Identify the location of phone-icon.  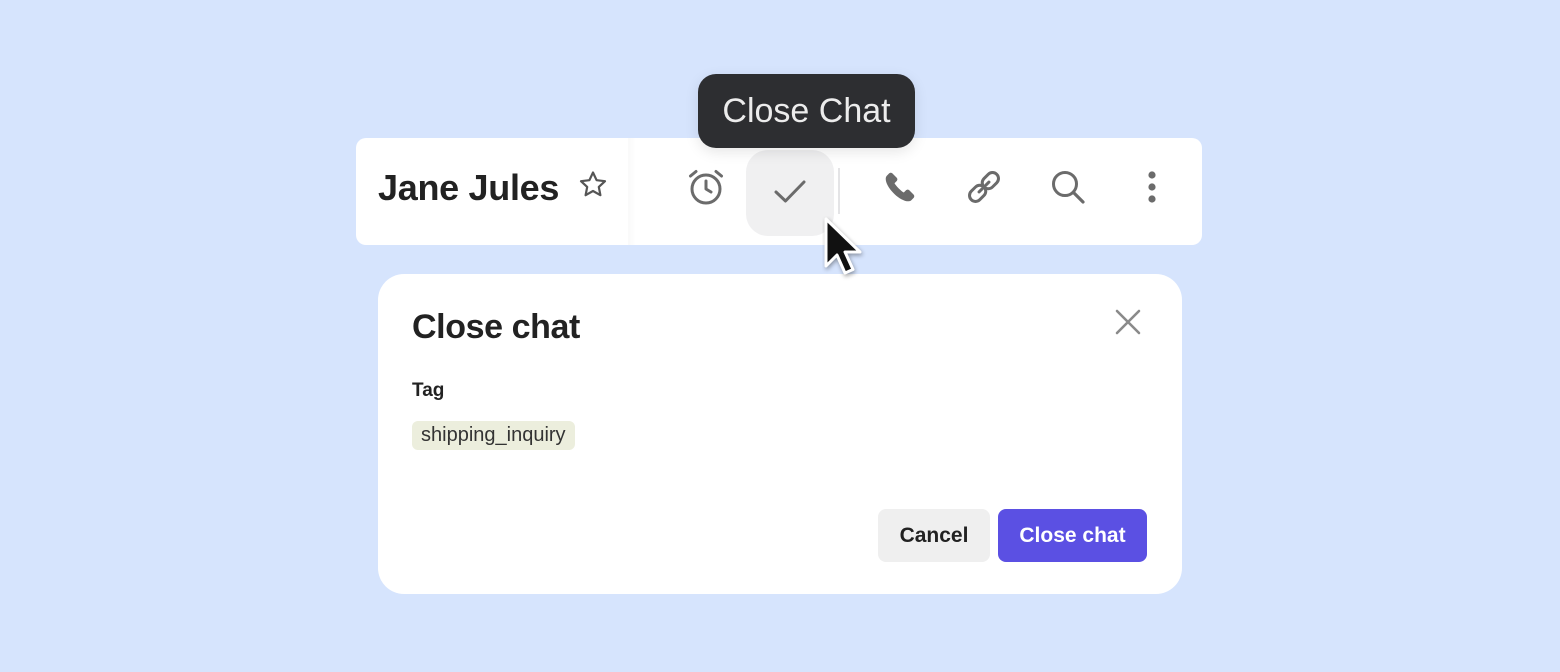
(900, 189).